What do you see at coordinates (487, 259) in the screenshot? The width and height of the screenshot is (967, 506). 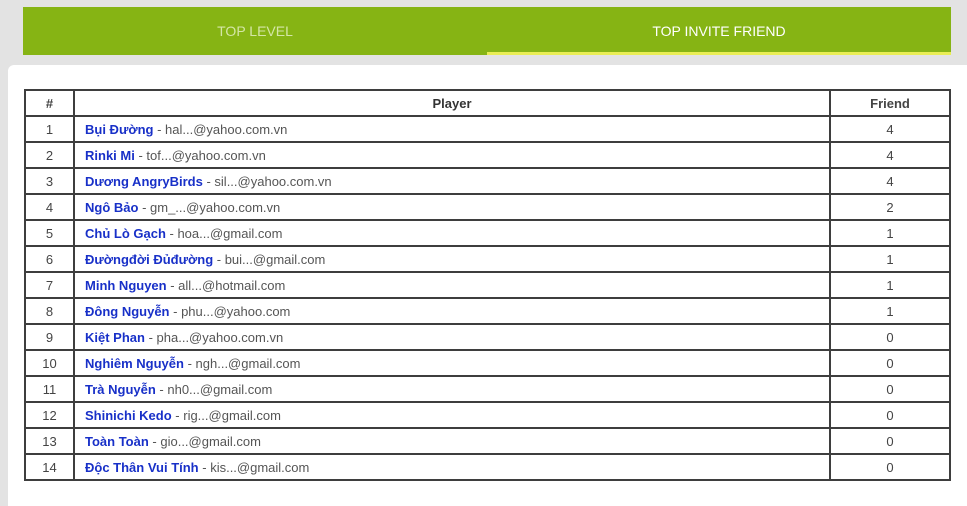 I see `table-row: 6 Đườngđời Đủđường - bui...@gmail.com 1` at bounding box center [487, 259].